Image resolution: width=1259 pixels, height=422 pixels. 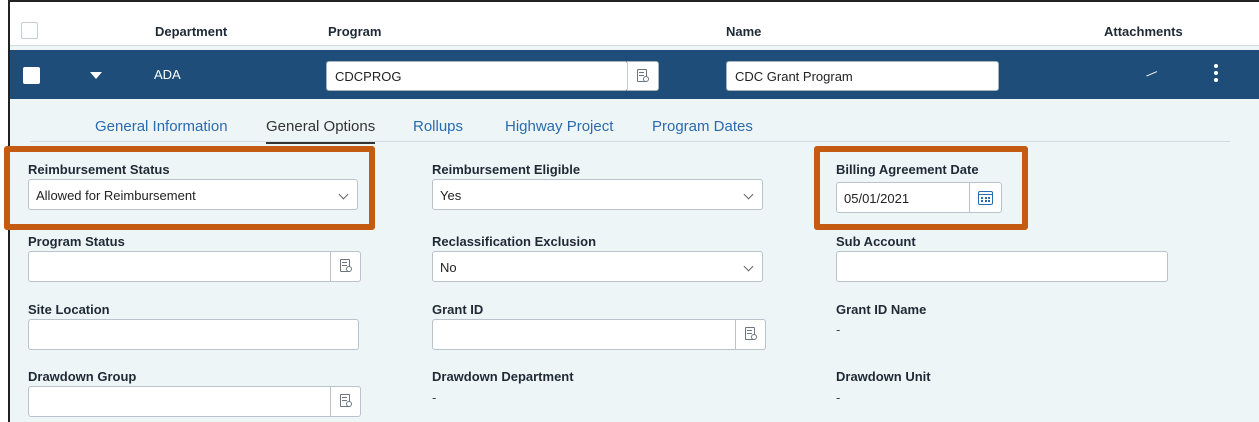 What do you see at coordinates (597, 266) in the screenshot?
I see `reclassification-exclusion-select: No` at bounding box center [597, 266].